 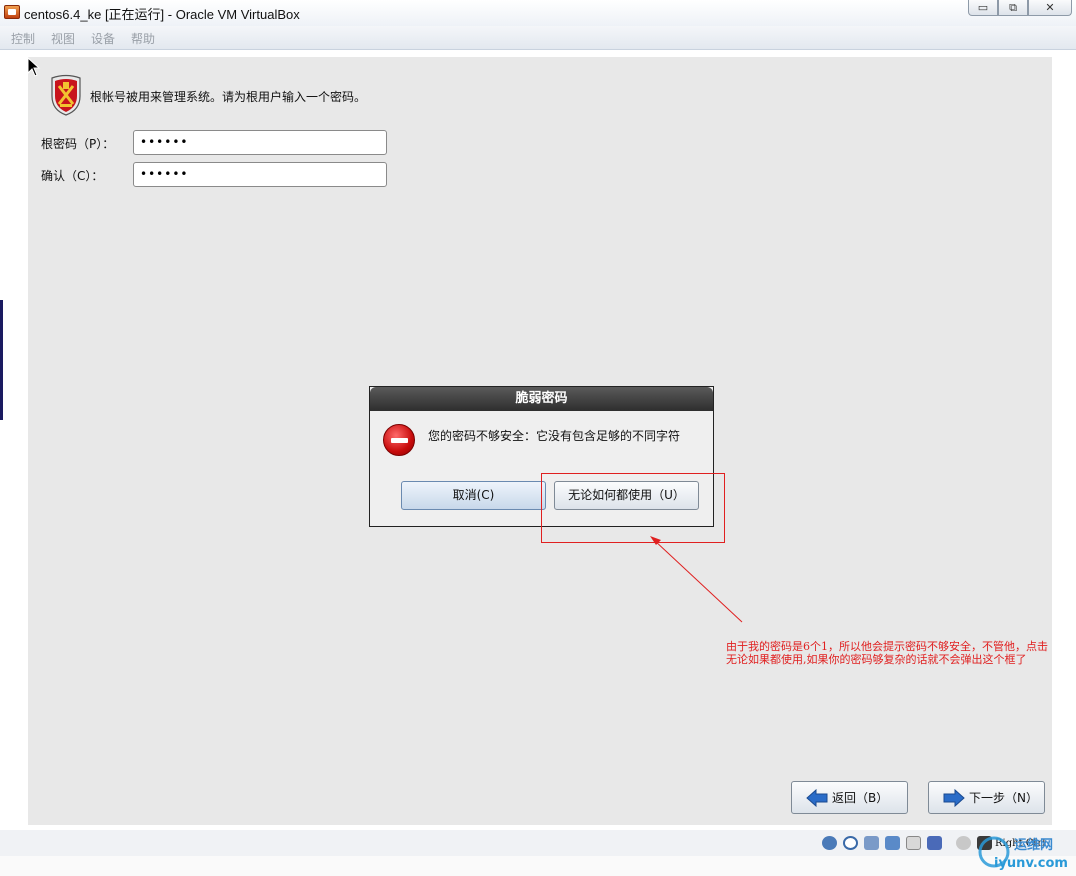 I want to click on root-shield-icon, so click(x=66, y=95).